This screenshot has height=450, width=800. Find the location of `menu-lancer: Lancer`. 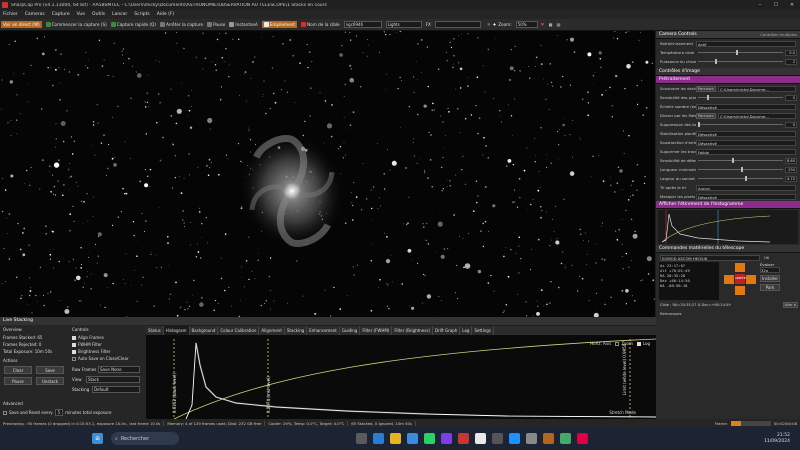

menu-lancer: Lancer is located at coordinates (119, 14).